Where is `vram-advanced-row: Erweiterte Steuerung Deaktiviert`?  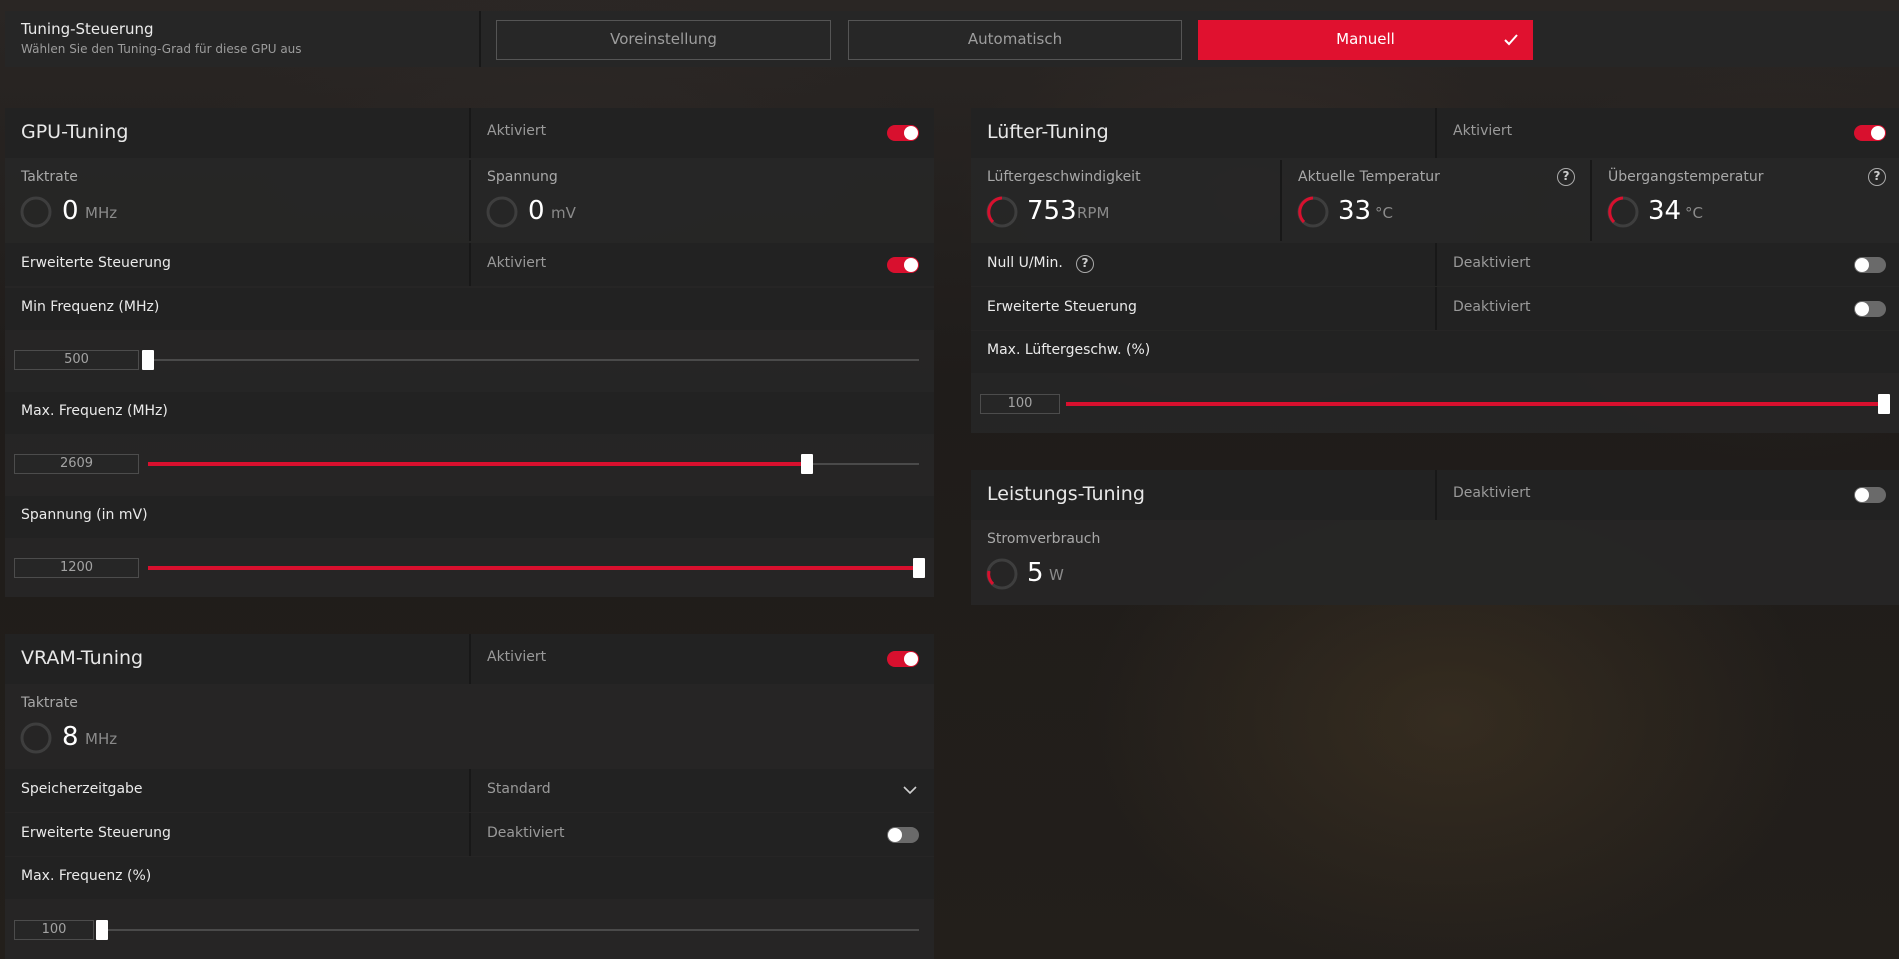 vram-advanced-row: Erweiterte Steuerung Deaktiviert is located at coordinates (469, 834).